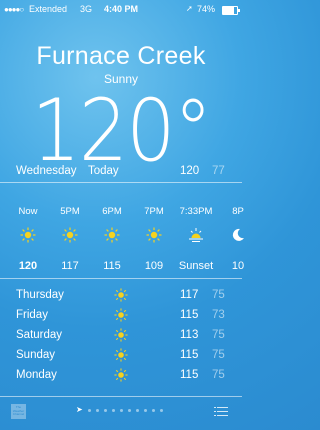 This screenshot has width=320, height=430. Describe the element at coordinates (39, 335) in the screenshot. I see `day-name: Saturday` at that location.